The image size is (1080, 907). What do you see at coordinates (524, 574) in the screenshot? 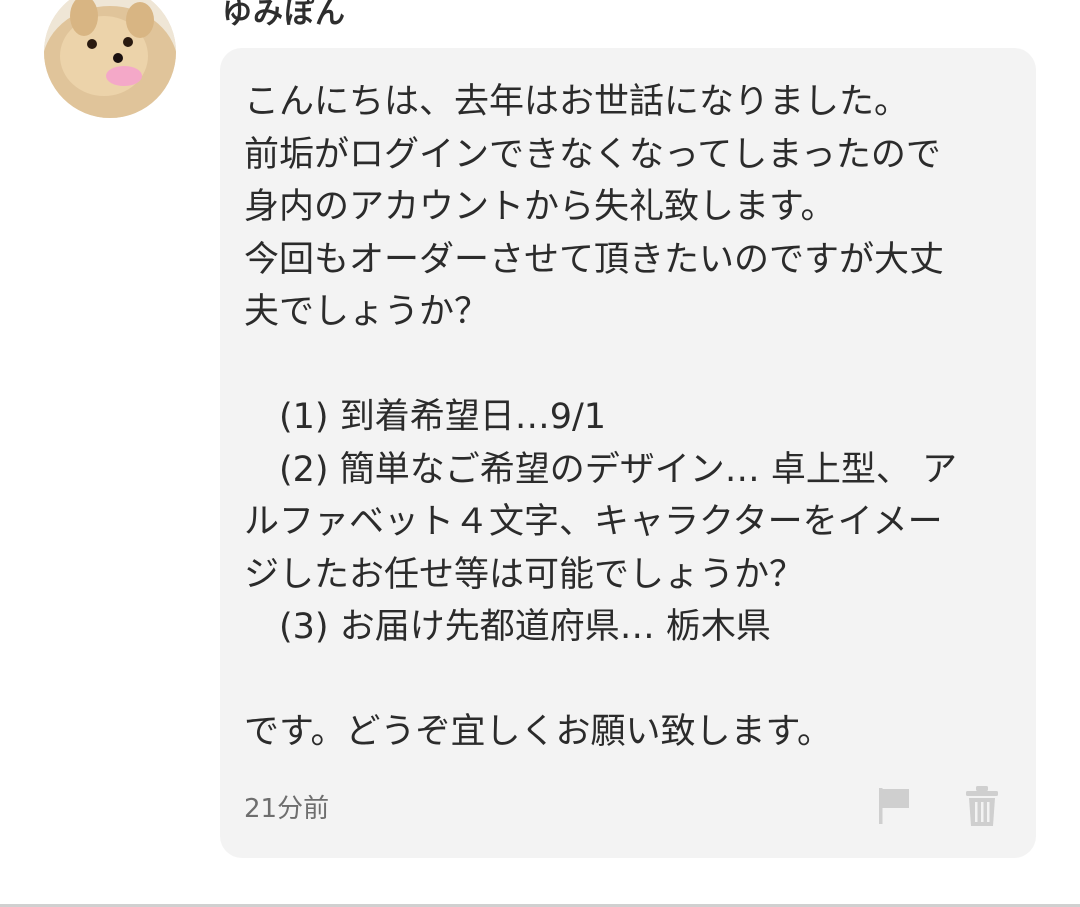
I see `message-line: ジしたお任せ等は可能でしょうか？` at bounding box center [524, 574].